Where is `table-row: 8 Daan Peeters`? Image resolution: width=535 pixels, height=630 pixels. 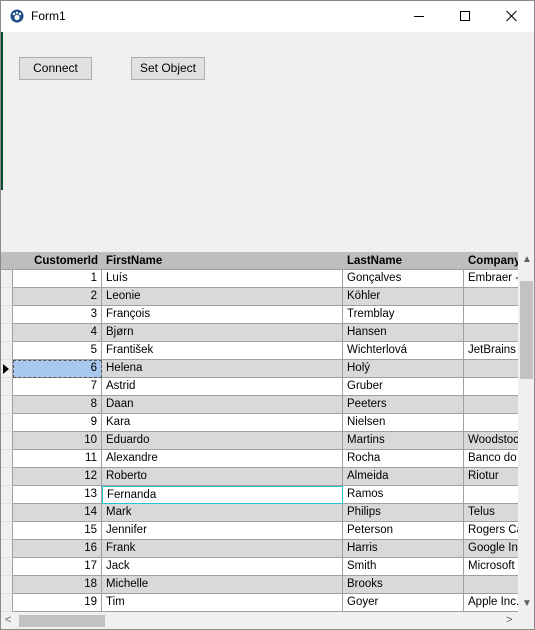 table-row: 8 Daan Peeters is located at coordinates (259, 405).